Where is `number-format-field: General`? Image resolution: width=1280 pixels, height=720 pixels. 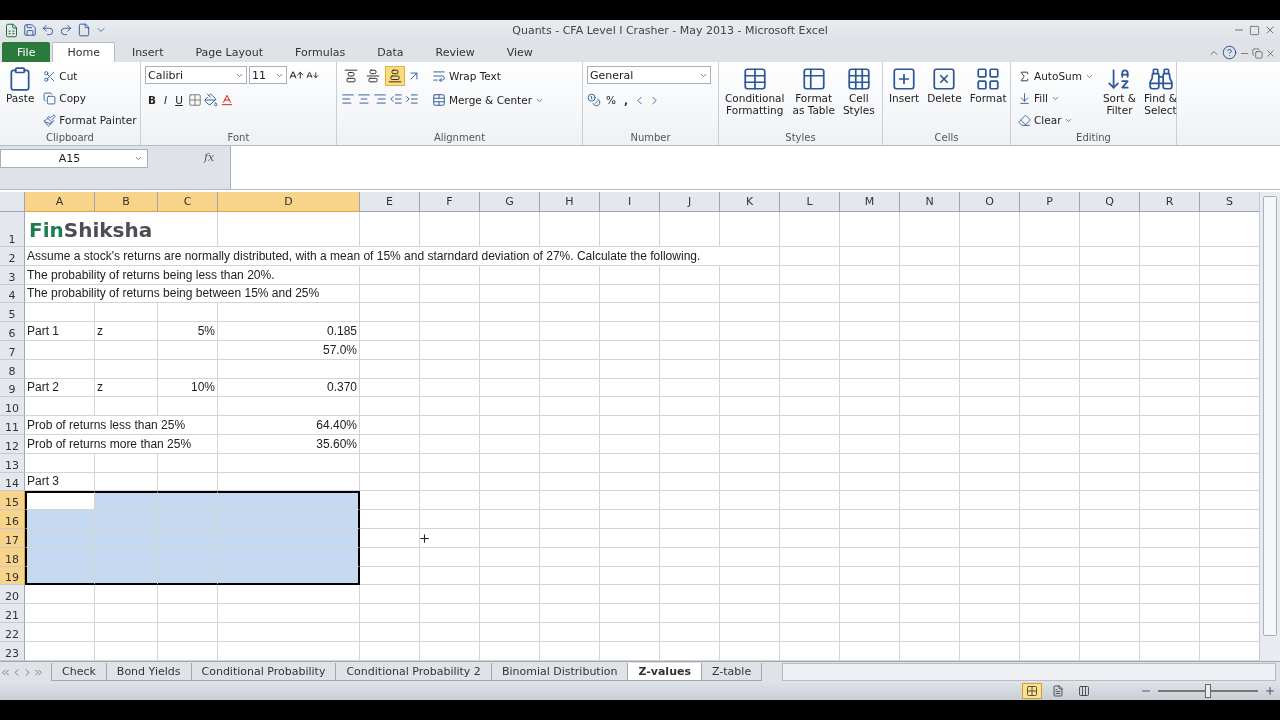 number-format-field: General is located at coordinates (649, 75).